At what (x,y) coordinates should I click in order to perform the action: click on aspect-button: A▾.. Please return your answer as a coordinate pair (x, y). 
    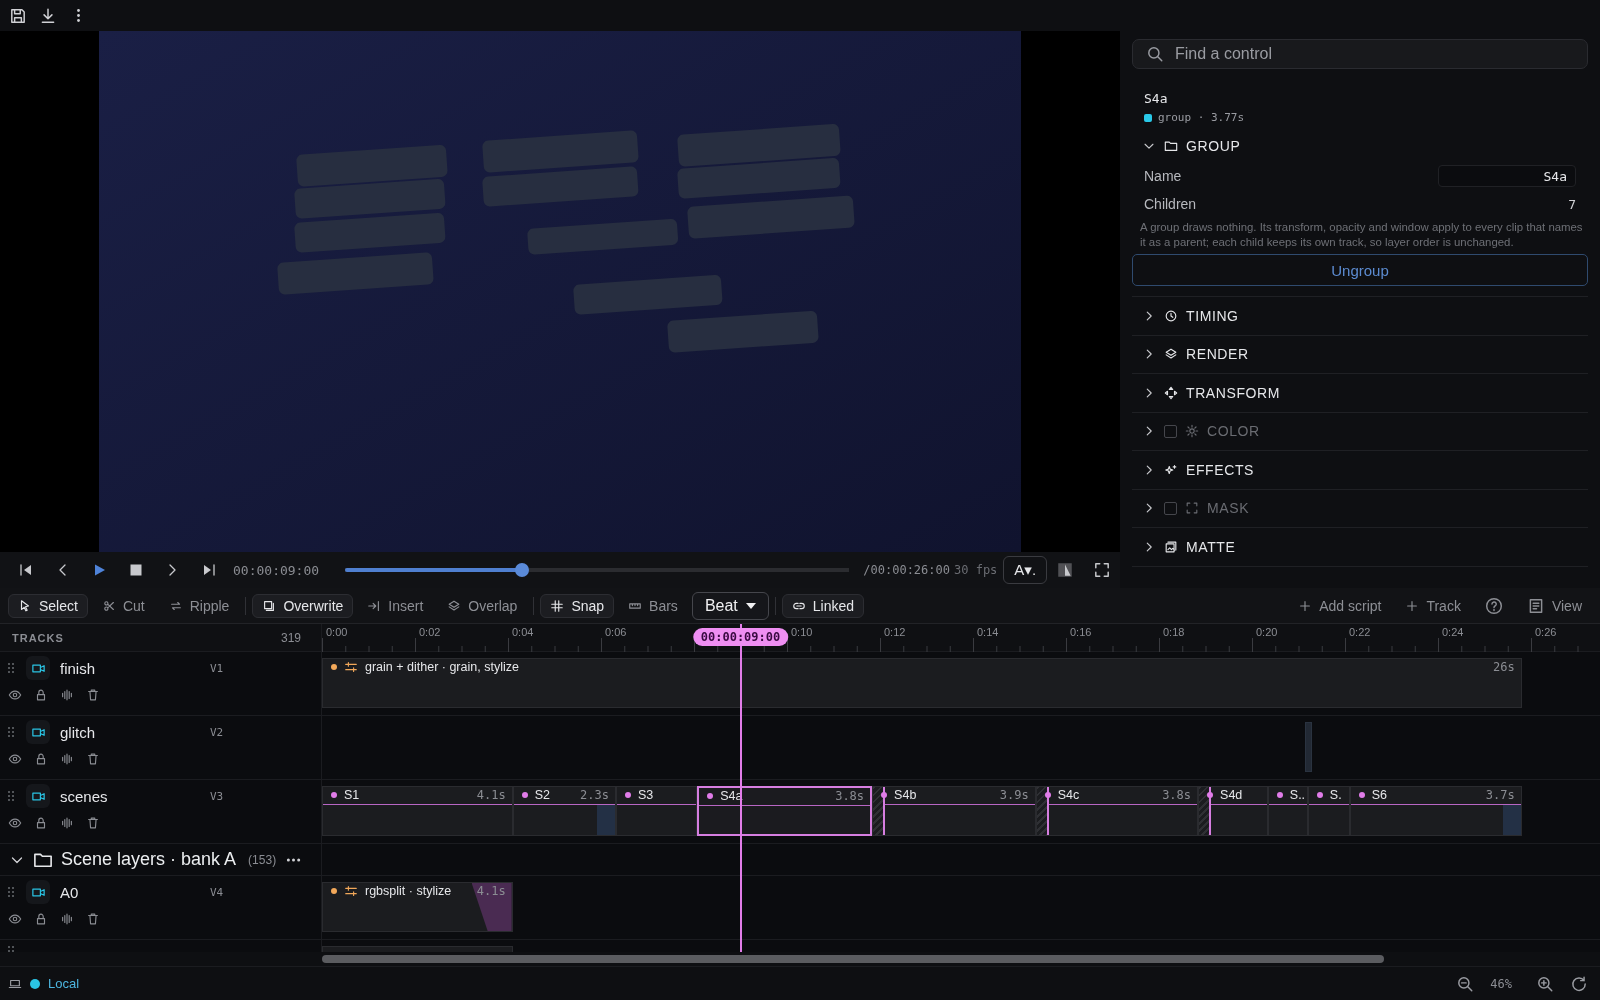
    Looking at the image, I should click on (1025, 570).